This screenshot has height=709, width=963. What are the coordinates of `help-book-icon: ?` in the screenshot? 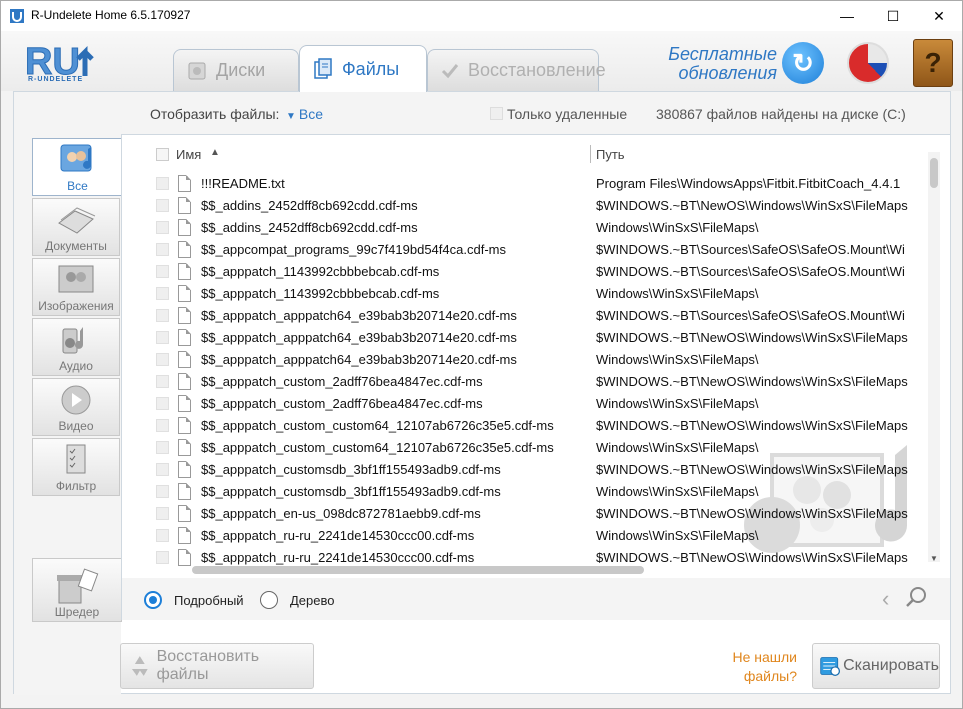 It's located at (933, 63).